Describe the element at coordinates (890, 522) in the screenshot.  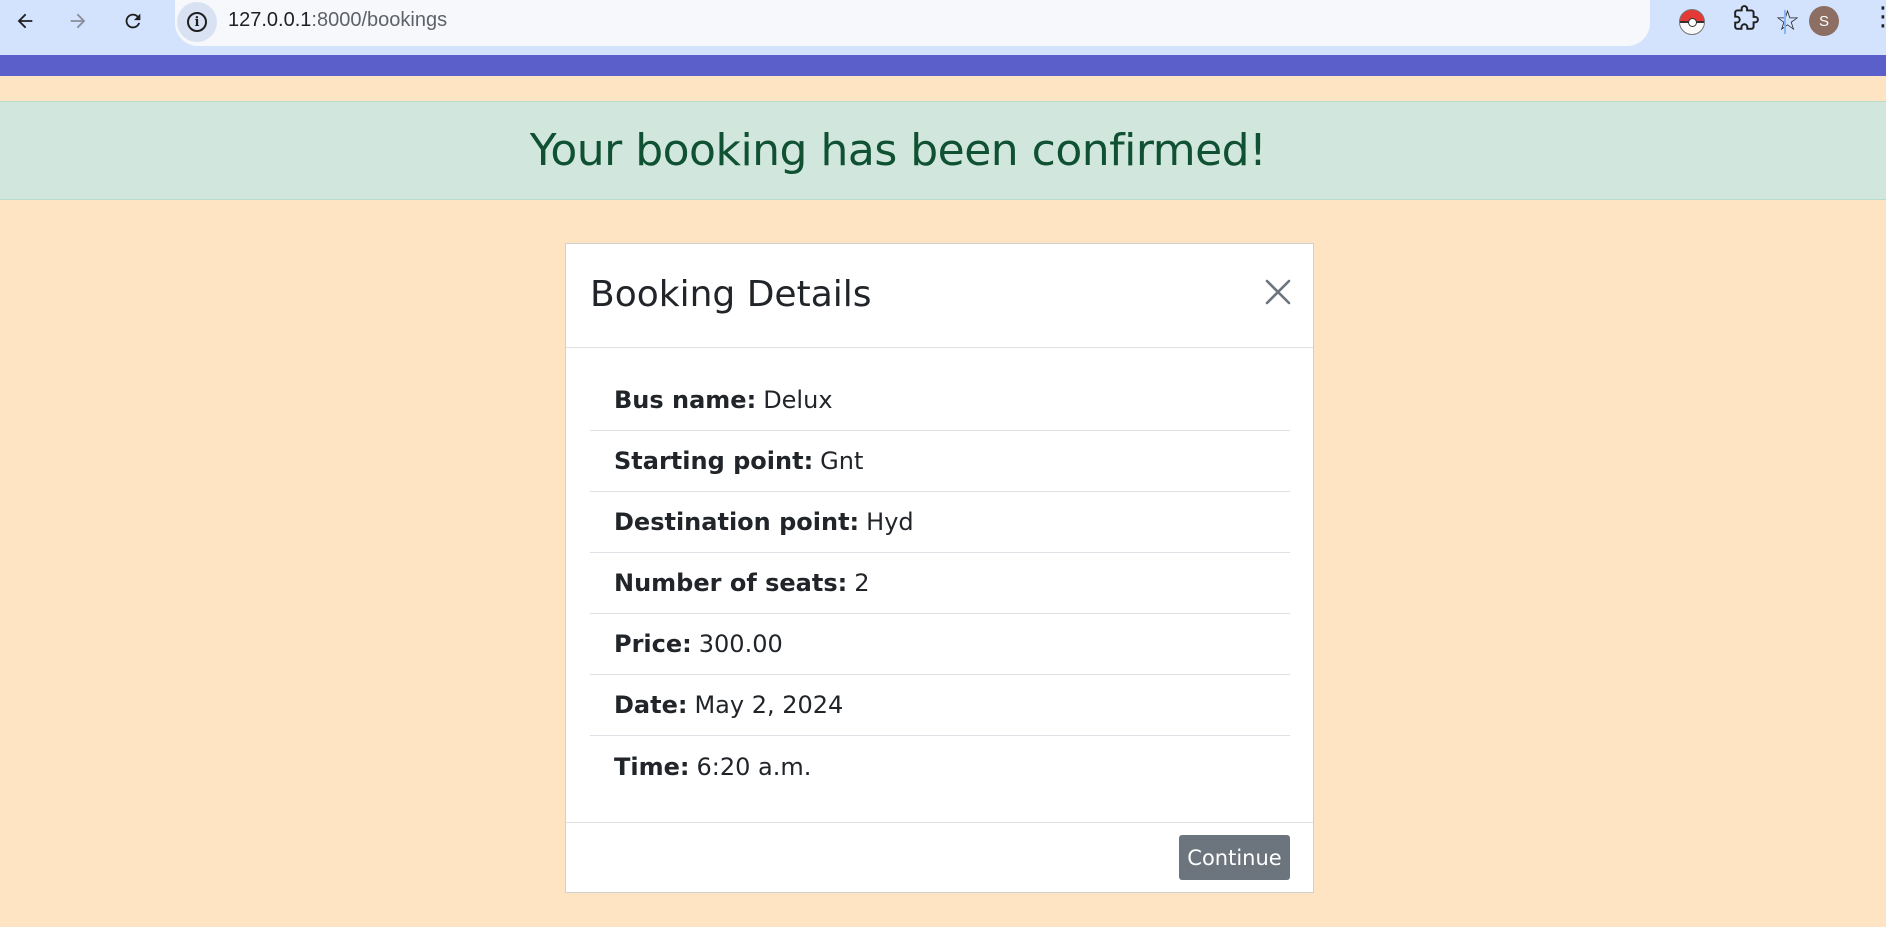
I see `detail-value: Hyd` at that location.